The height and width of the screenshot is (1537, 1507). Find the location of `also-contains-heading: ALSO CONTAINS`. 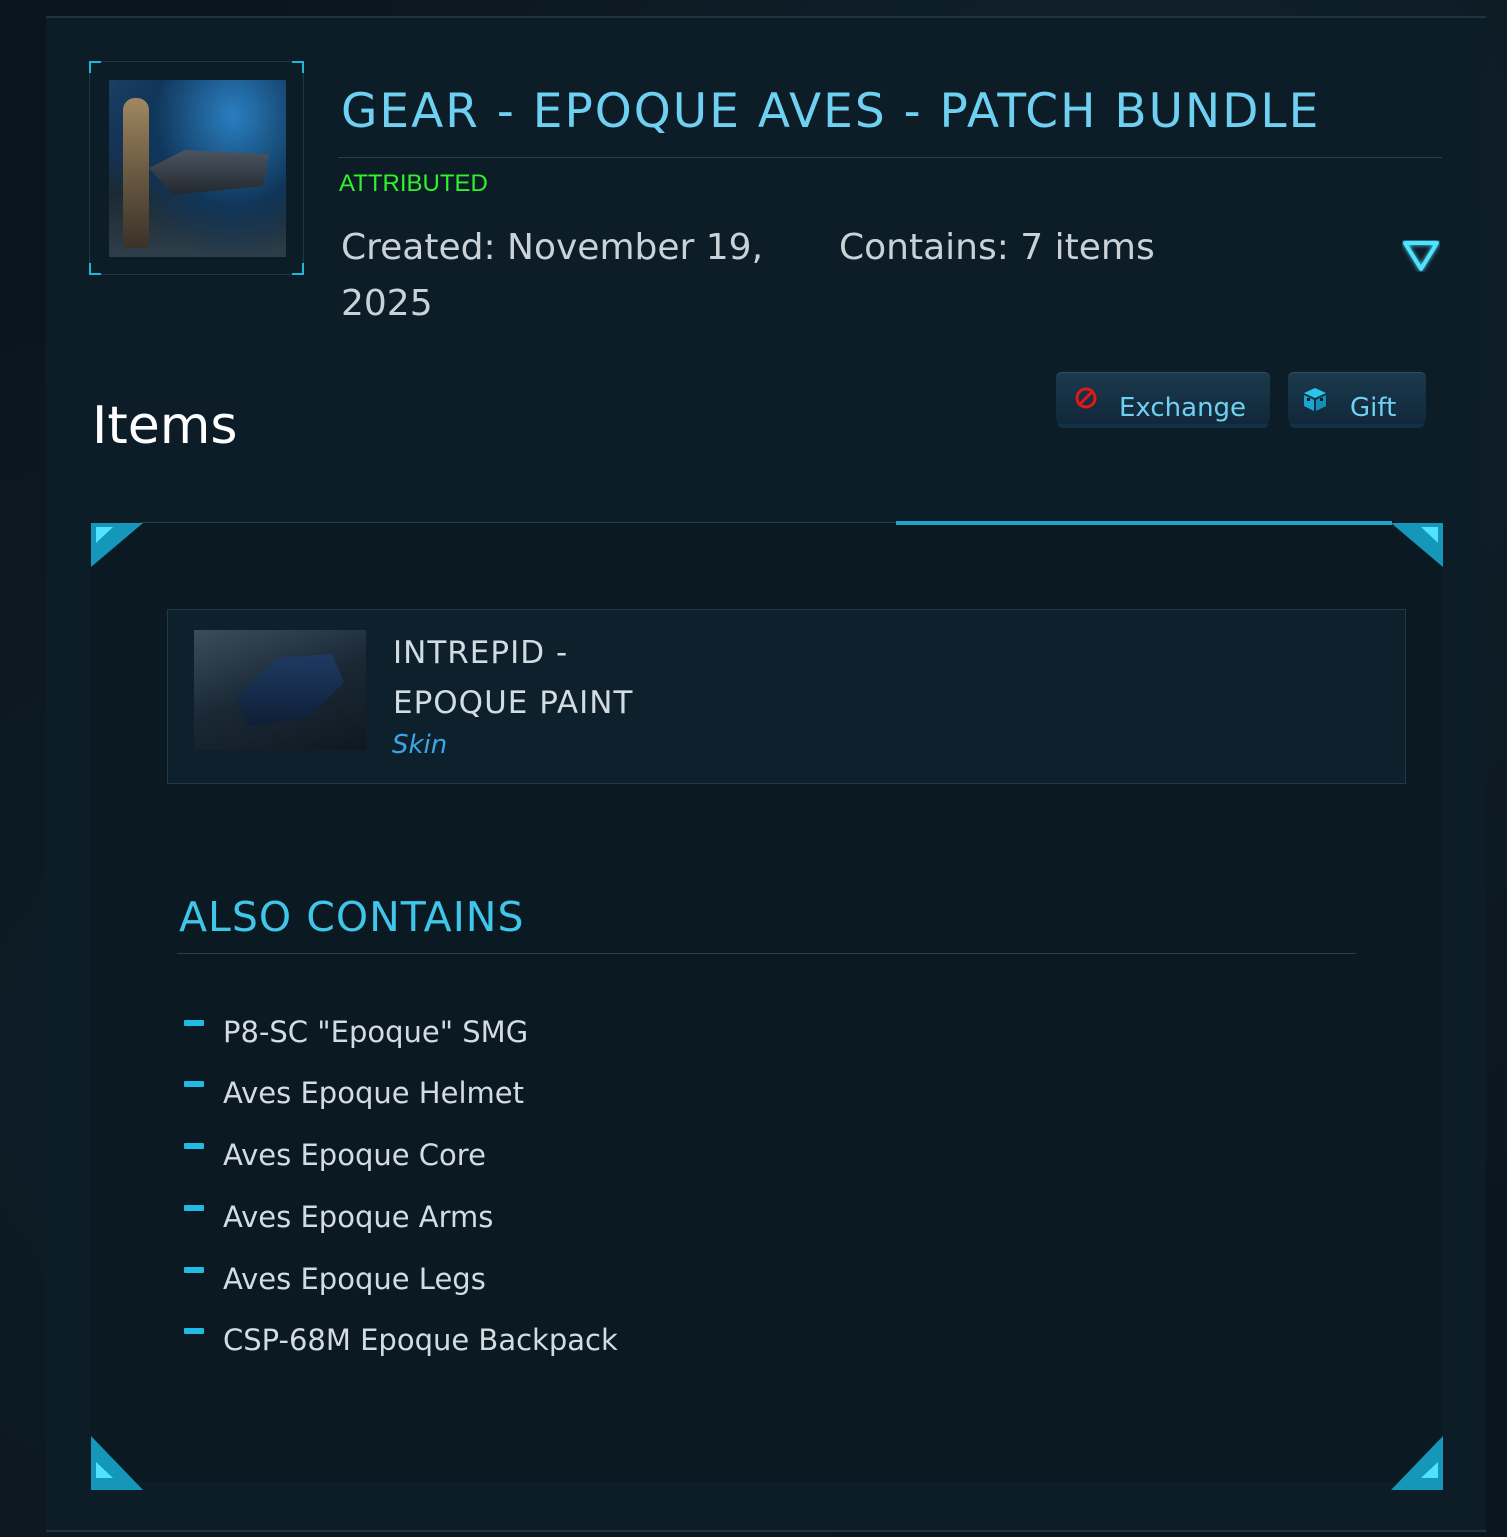

also-contains-heading: ALSO CONTAINS is located at coordinates (352, 917).